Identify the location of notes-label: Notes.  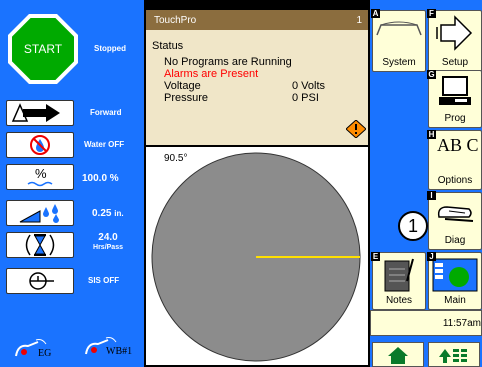
(399, 300).